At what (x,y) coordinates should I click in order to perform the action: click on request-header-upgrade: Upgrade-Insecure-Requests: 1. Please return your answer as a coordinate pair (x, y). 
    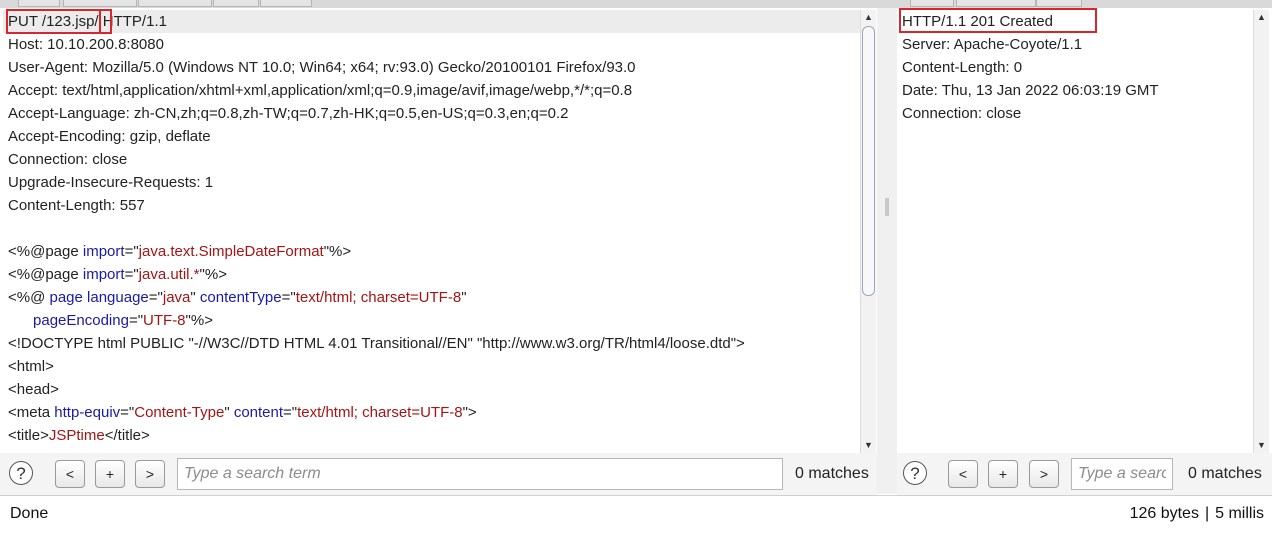
    Looking at the image, I should click on (110, 182).